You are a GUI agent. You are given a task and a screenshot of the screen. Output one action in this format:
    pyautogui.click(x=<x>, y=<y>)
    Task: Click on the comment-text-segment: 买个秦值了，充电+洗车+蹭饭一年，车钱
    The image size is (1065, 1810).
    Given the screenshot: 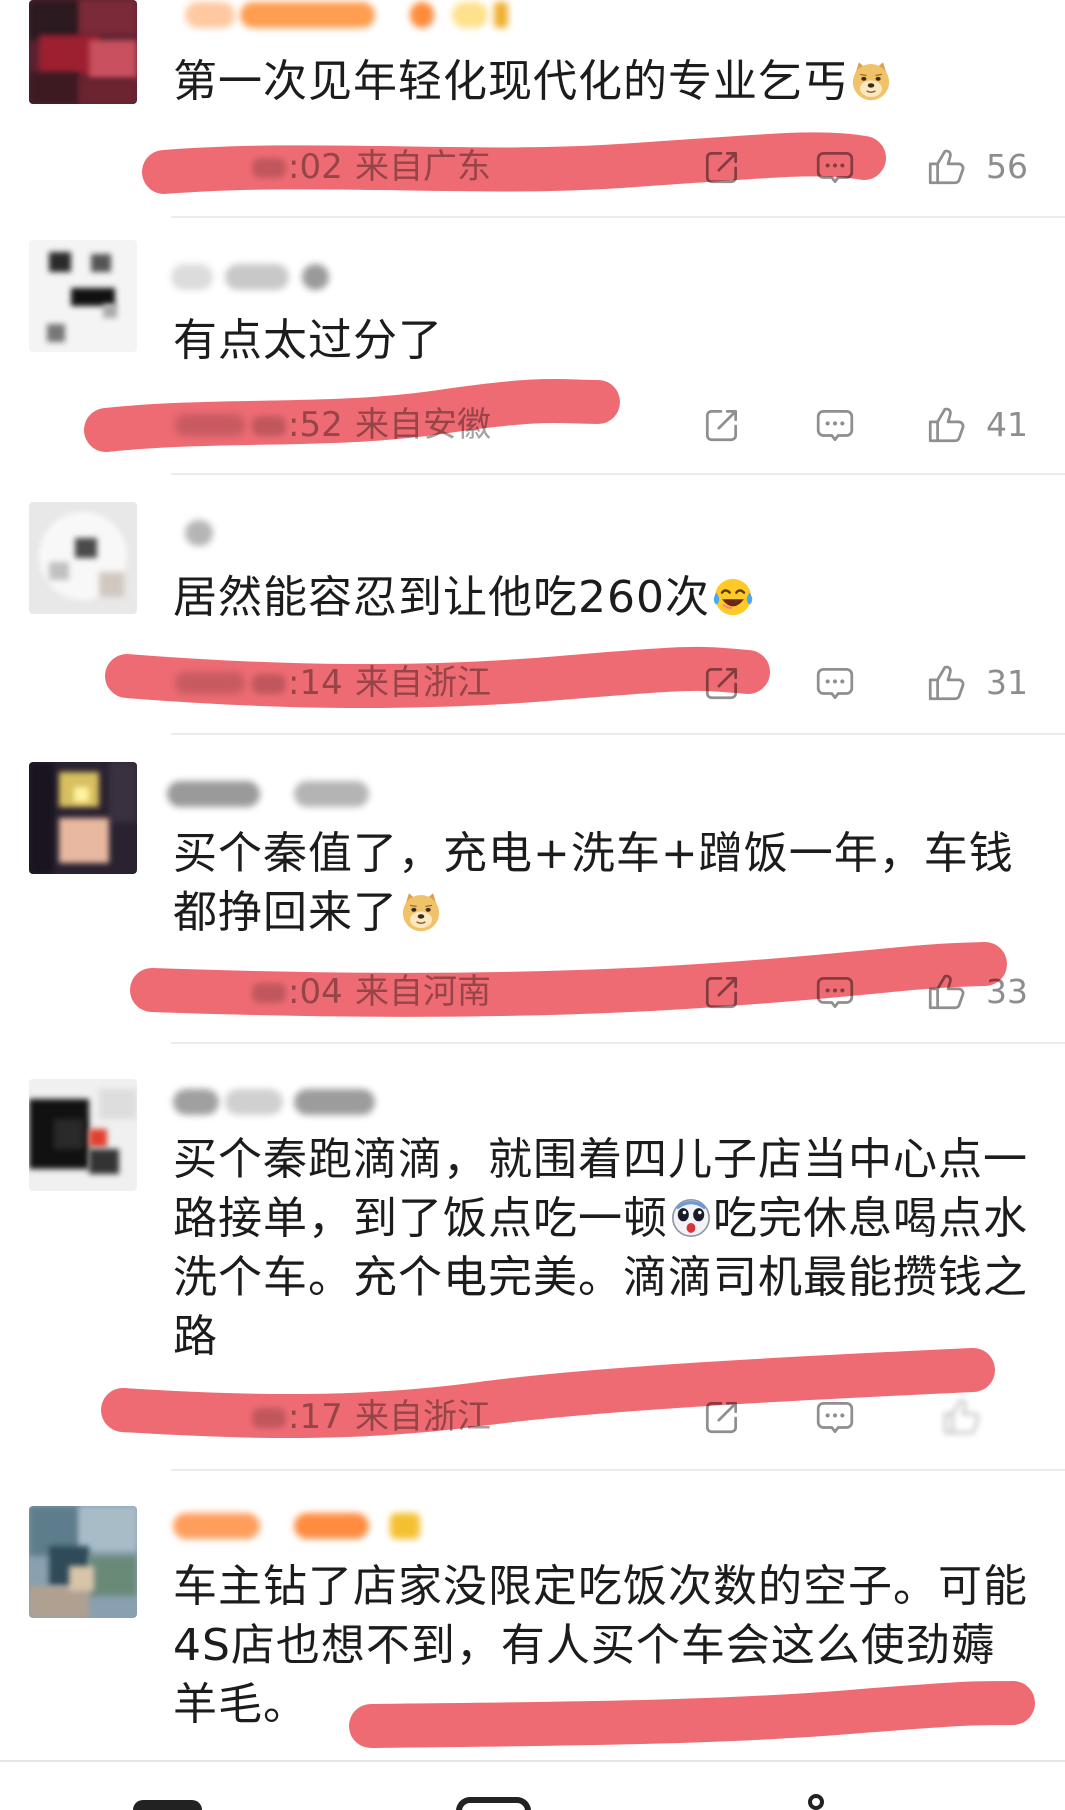 What is the action you would take?
    pyautogui.click(x=593, y=853)
    